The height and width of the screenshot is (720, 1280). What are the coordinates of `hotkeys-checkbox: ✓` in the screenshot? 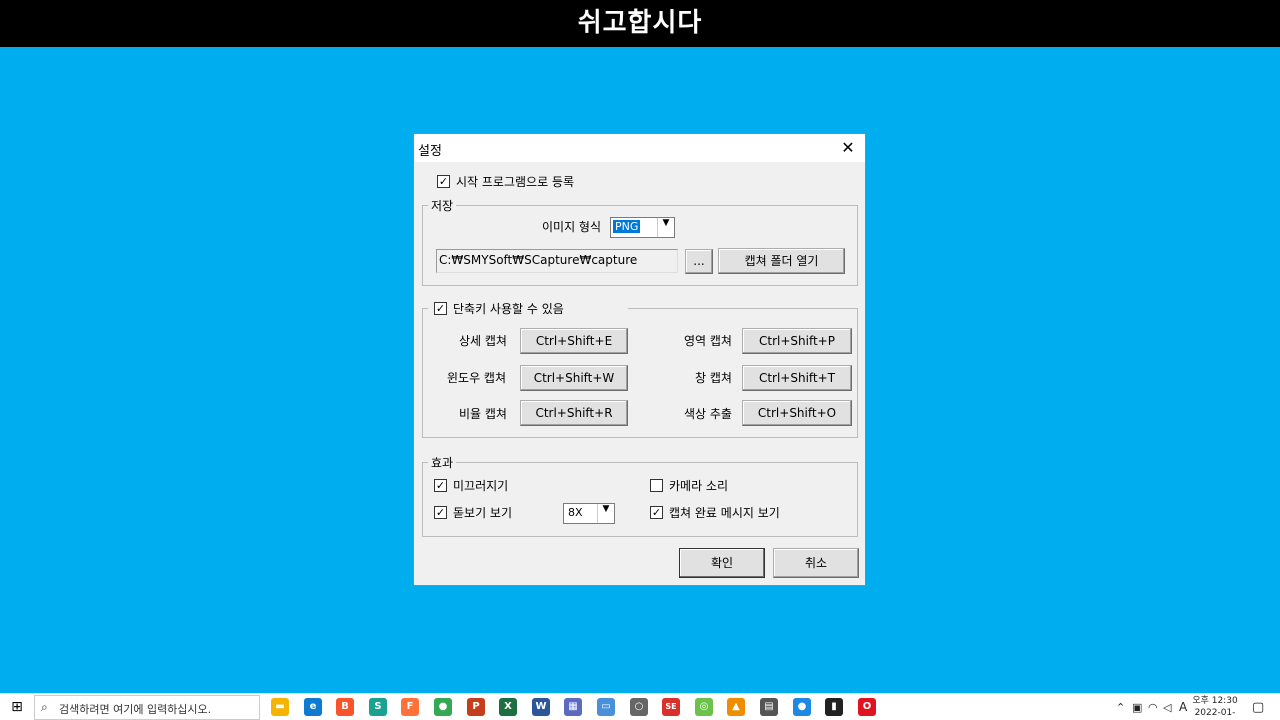 It's located at (440, 308).